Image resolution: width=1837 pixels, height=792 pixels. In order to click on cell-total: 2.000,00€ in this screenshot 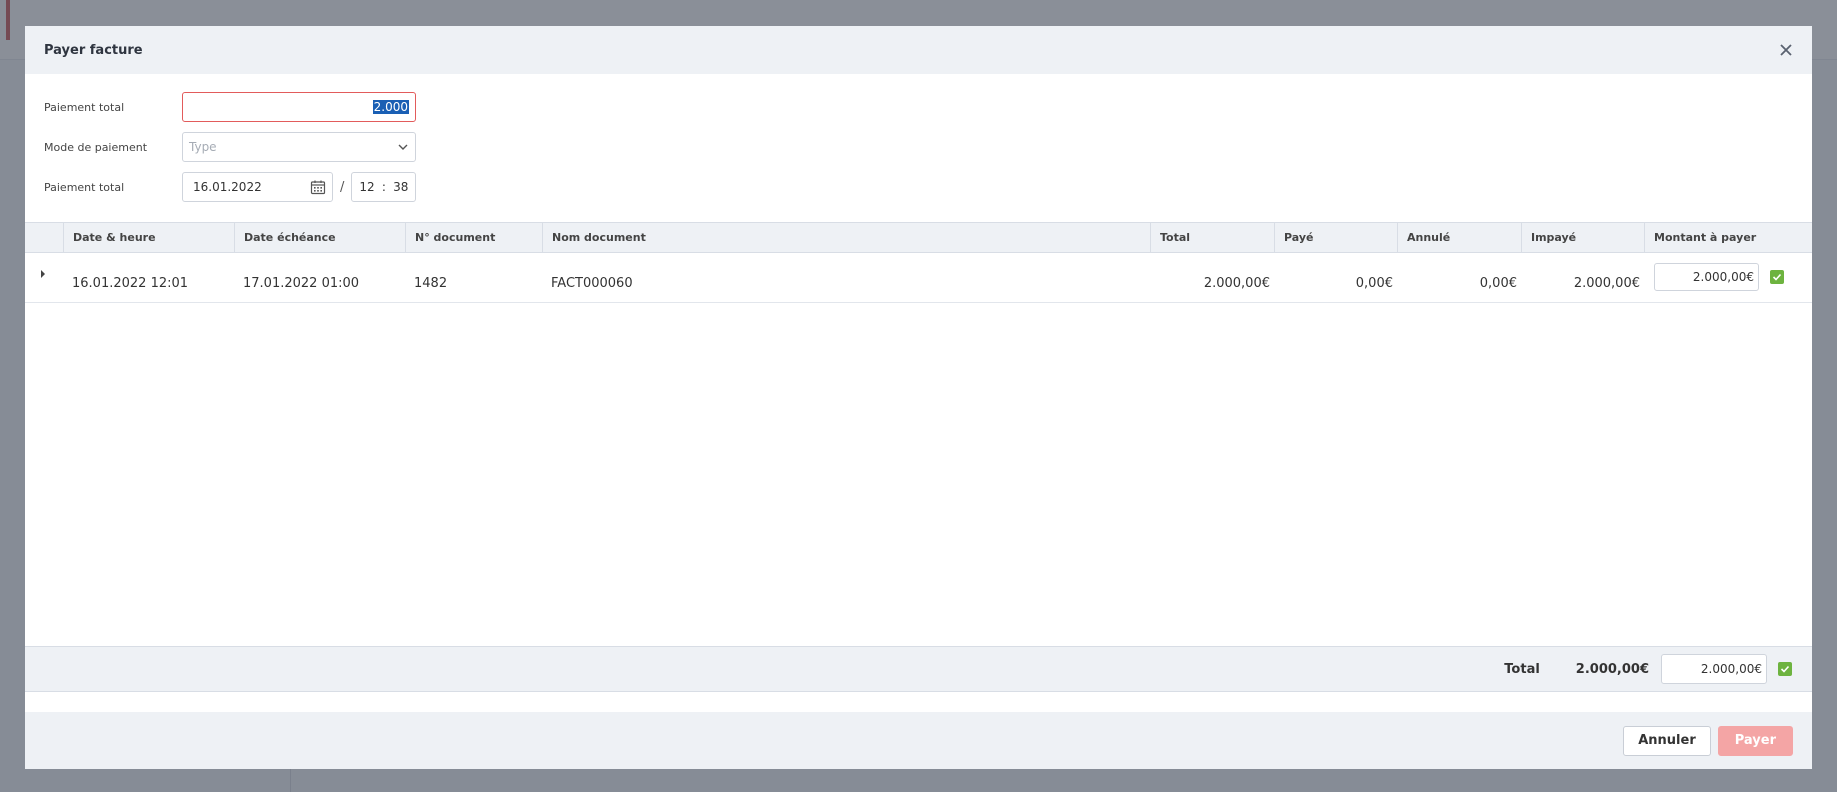, I will do `click(1236, 283)`.